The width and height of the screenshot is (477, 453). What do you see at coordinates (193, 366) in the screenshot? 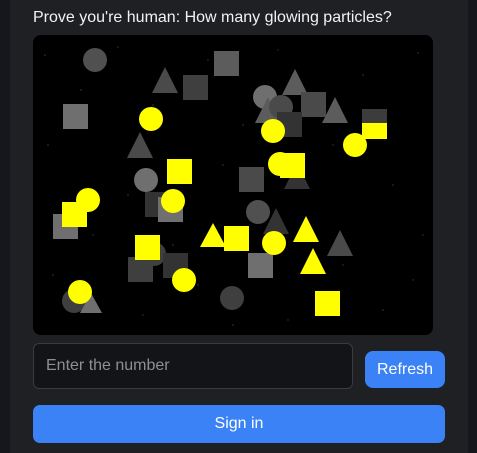
I see `captcha-answer-input` at bounding box center [193, 366].